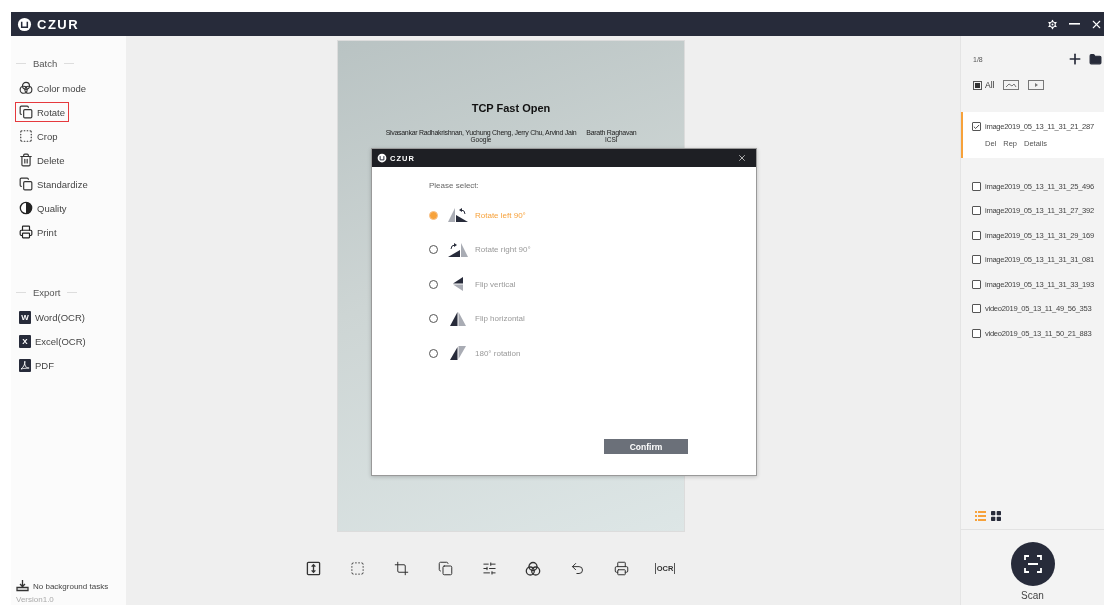 The width and height of the screenshot is (1104, 605). I want to click on pdf-icon, so click(25, 365).